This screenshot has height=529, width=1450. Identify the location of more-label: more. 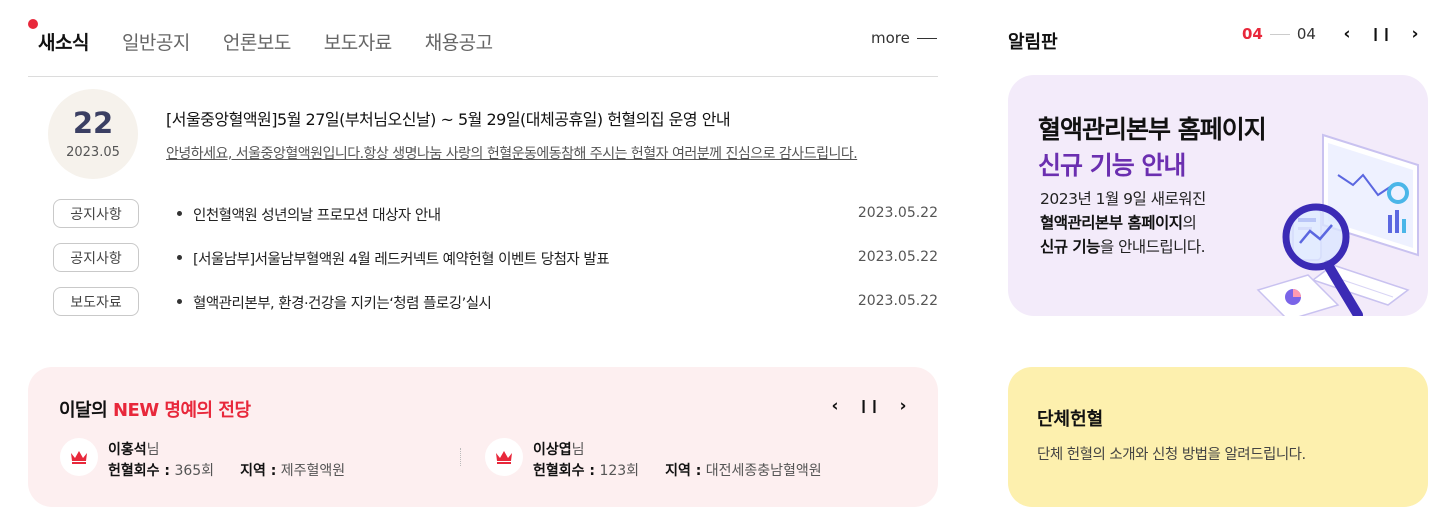
(890, 38).